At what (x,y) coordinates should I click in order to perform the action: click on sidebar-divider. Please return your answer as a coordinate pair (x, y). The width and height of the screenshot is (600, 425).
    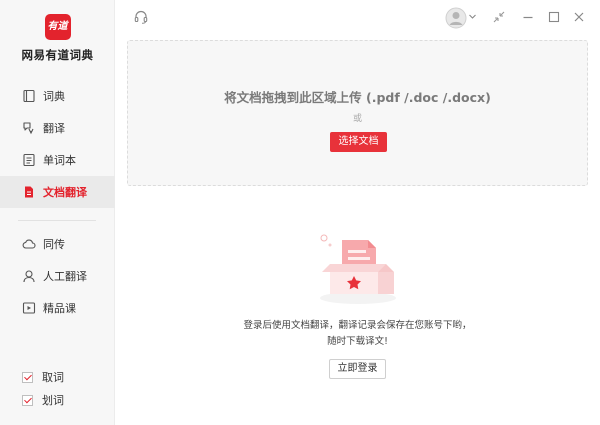
    Looking at the image, I should click on (57, 220).